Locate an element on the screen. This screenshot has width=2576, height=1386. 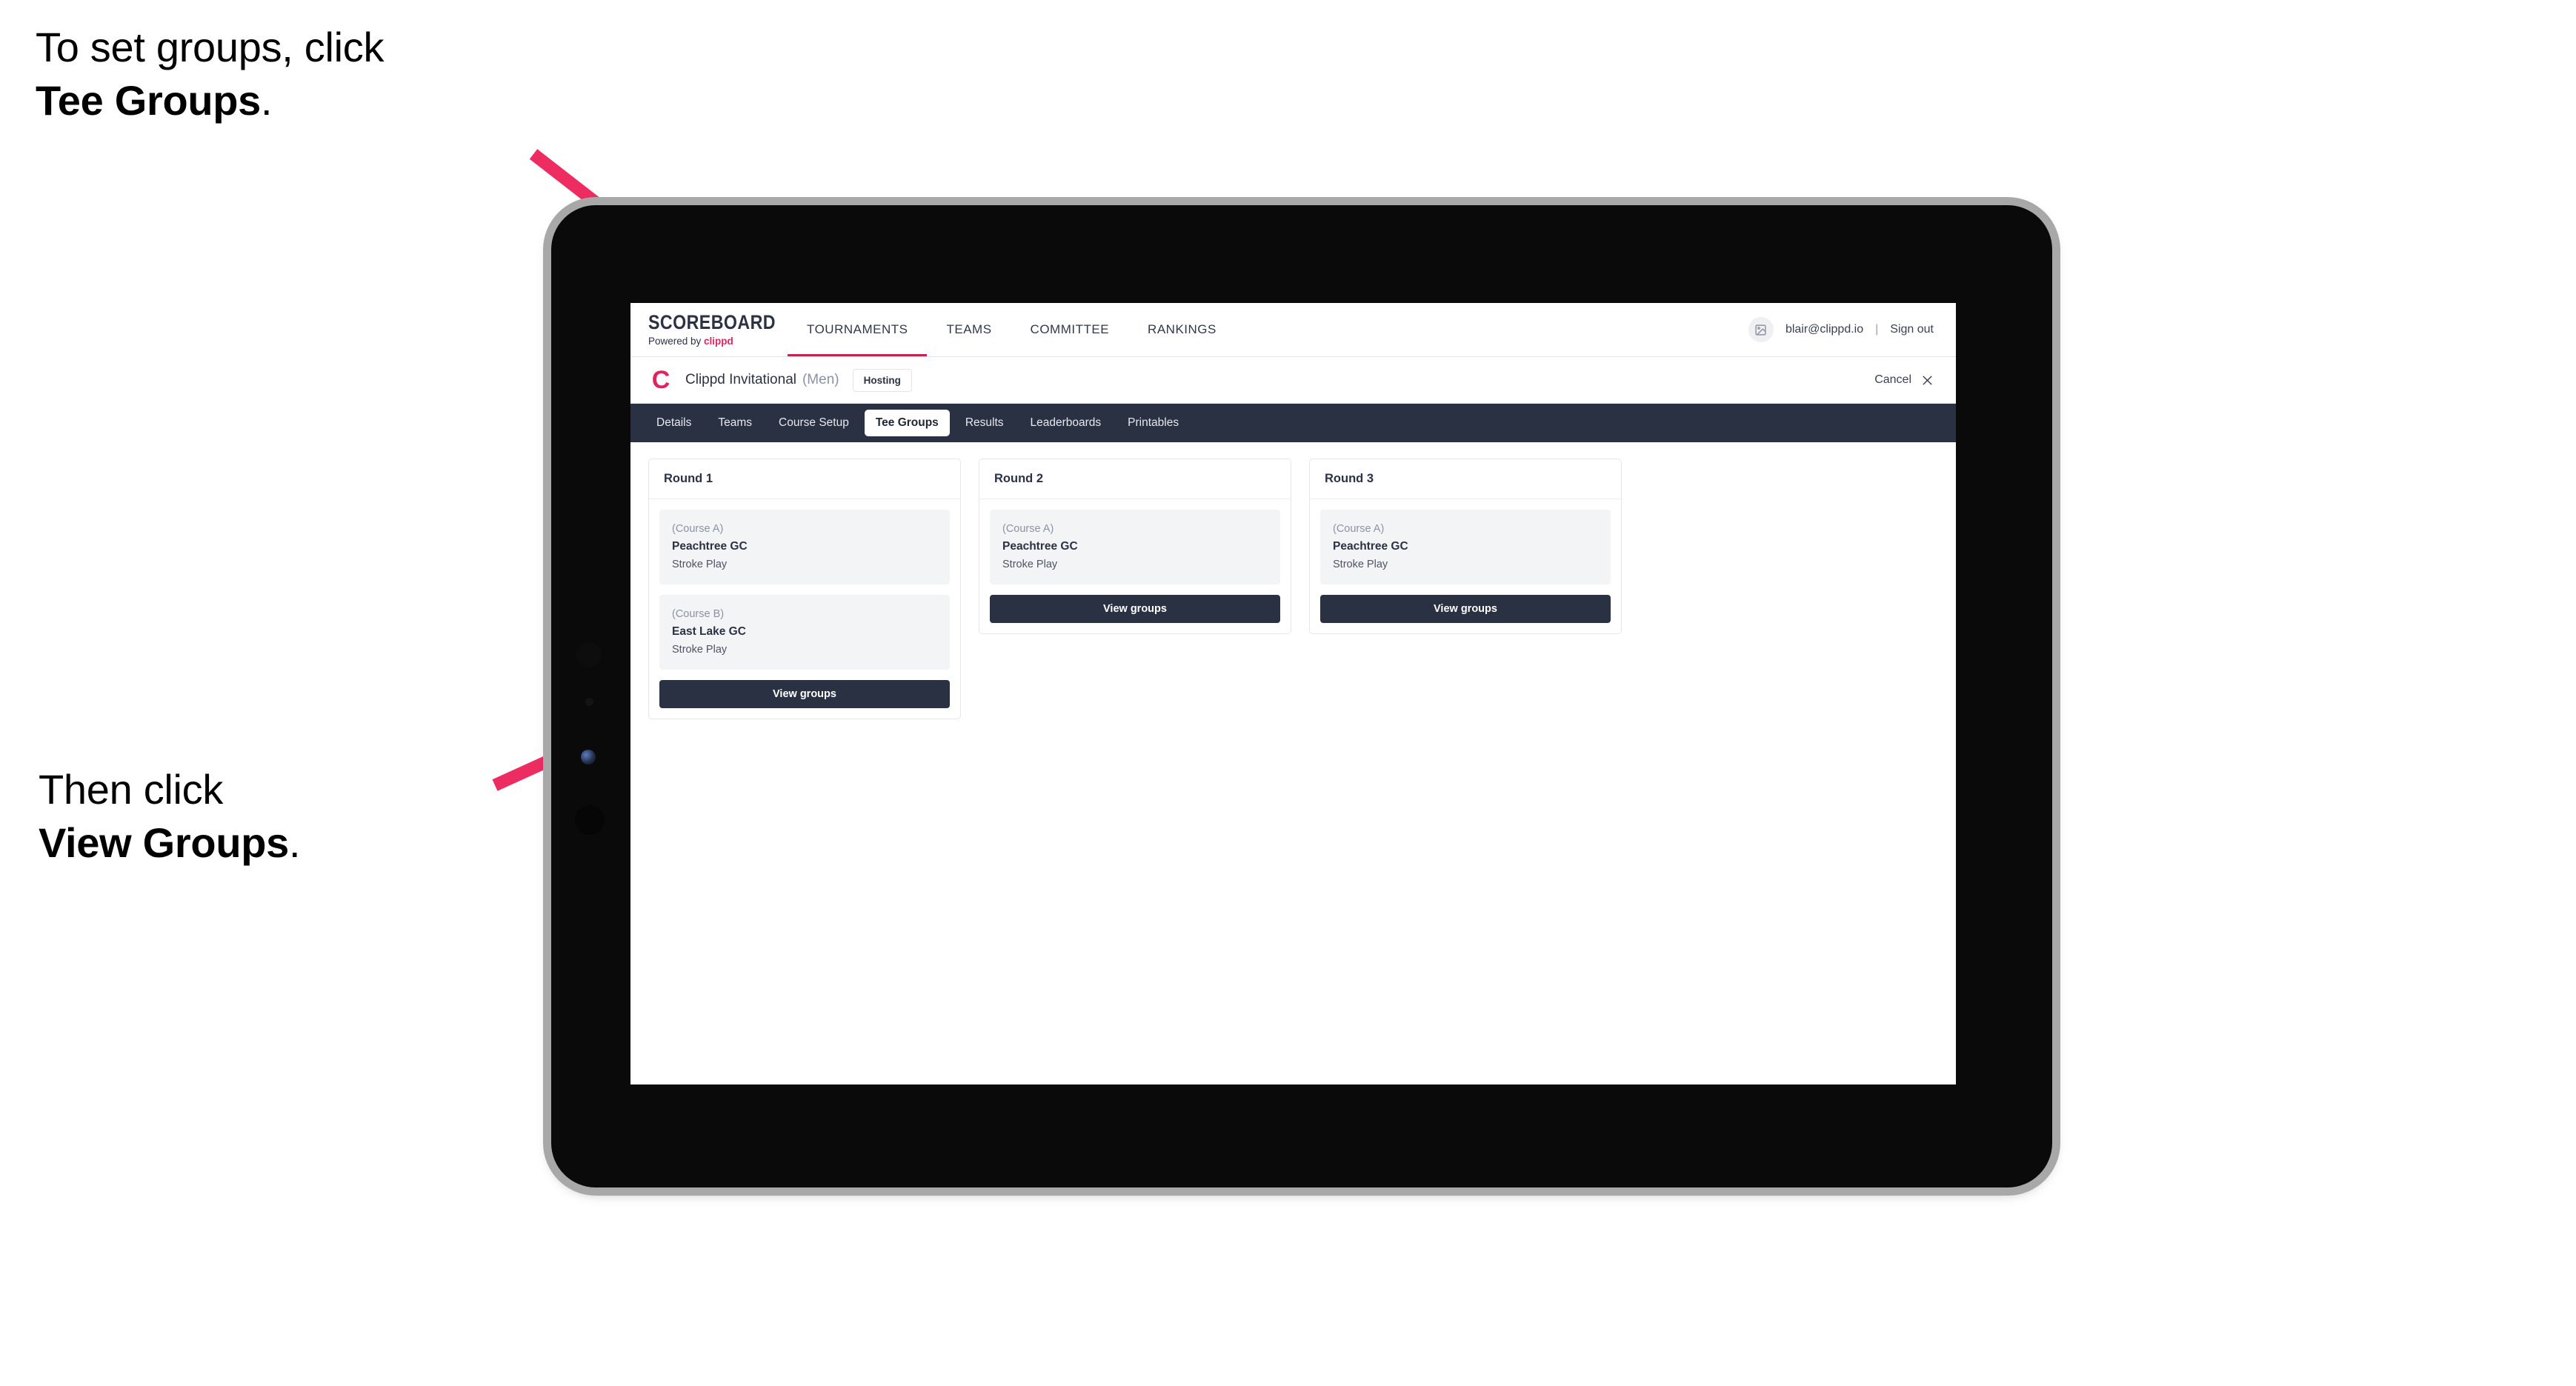
nav-item-committee: COMMITTEE is located at coordinates (1070, 329).